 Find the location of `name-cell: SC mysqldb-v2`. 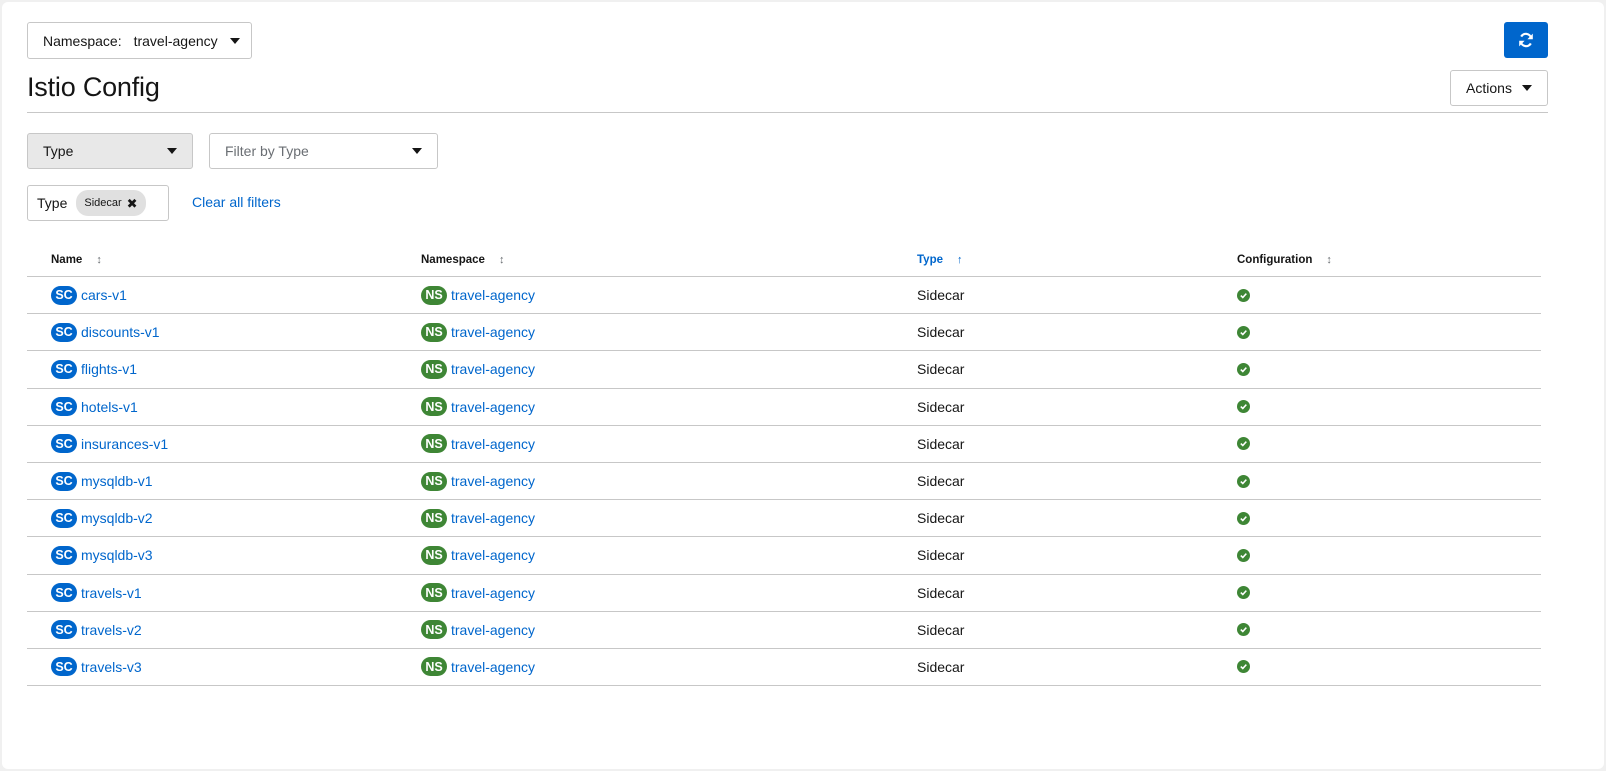

name-cell: SC mysqldb-v2 is located at coordinates (102, 518).